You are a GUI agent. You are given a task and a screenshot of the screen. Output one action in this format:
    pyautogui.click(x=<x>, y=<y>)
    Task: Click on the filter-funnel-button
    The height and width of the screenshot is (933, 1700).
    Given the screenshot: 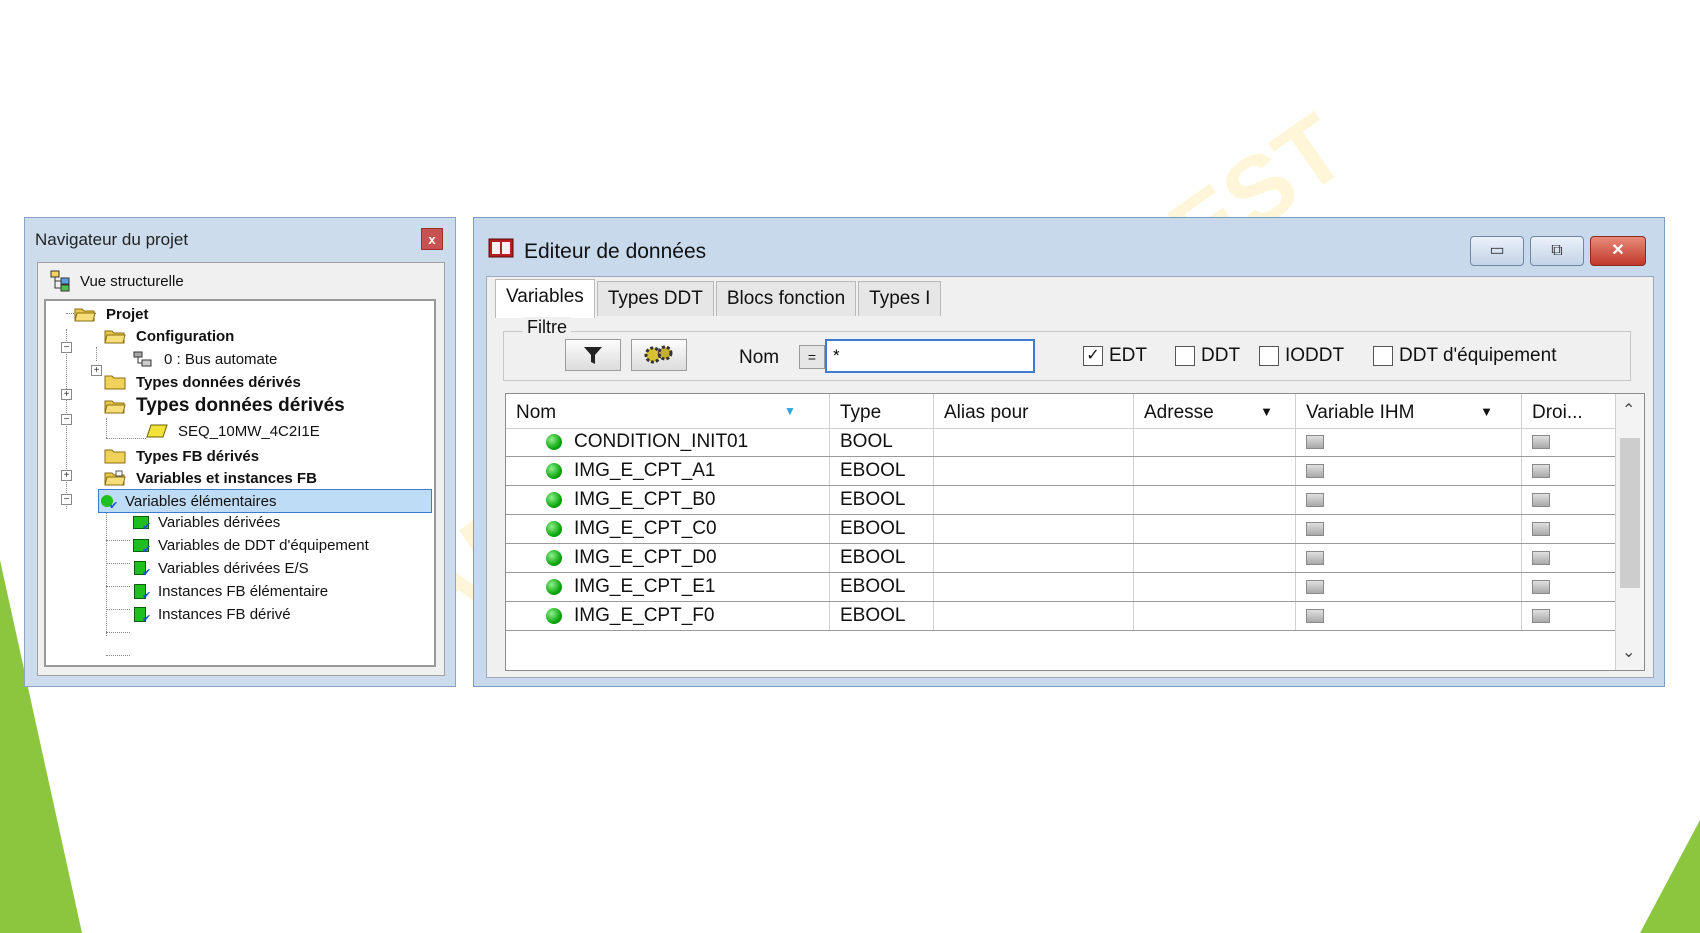 What is the action you would take?
    pyautogui.click(x=593, y=355)
    